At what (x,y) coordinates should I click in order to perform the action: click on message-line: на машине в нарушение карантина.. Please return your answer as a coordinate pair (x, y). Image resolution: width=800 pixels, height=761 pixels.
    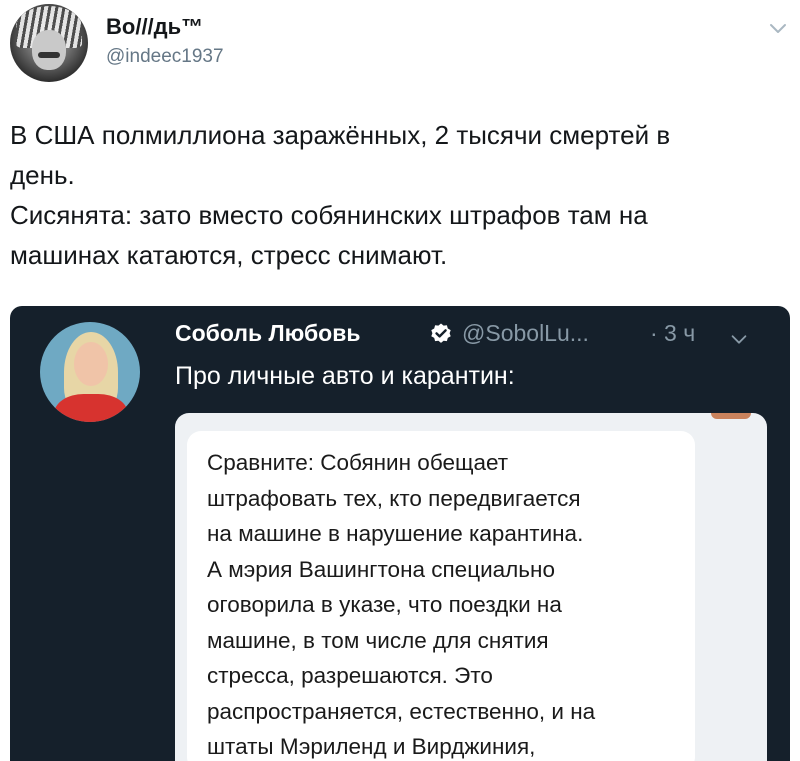
    Looking at the image, I should click on (395, 533).